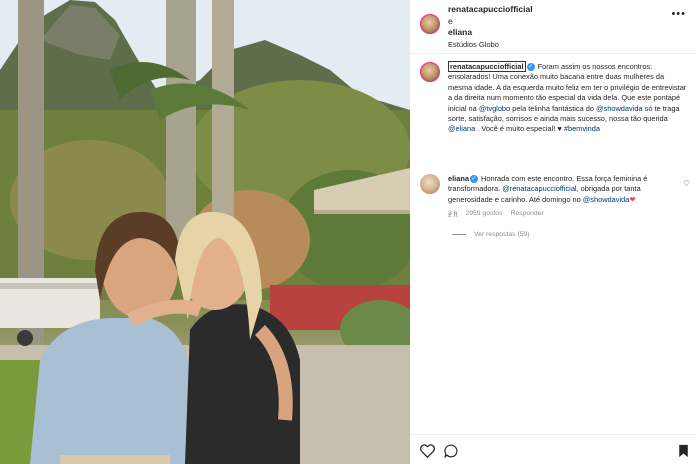  I want to click on comment-meta: 2 h 2959 gostos Responder, so click(500, 213).